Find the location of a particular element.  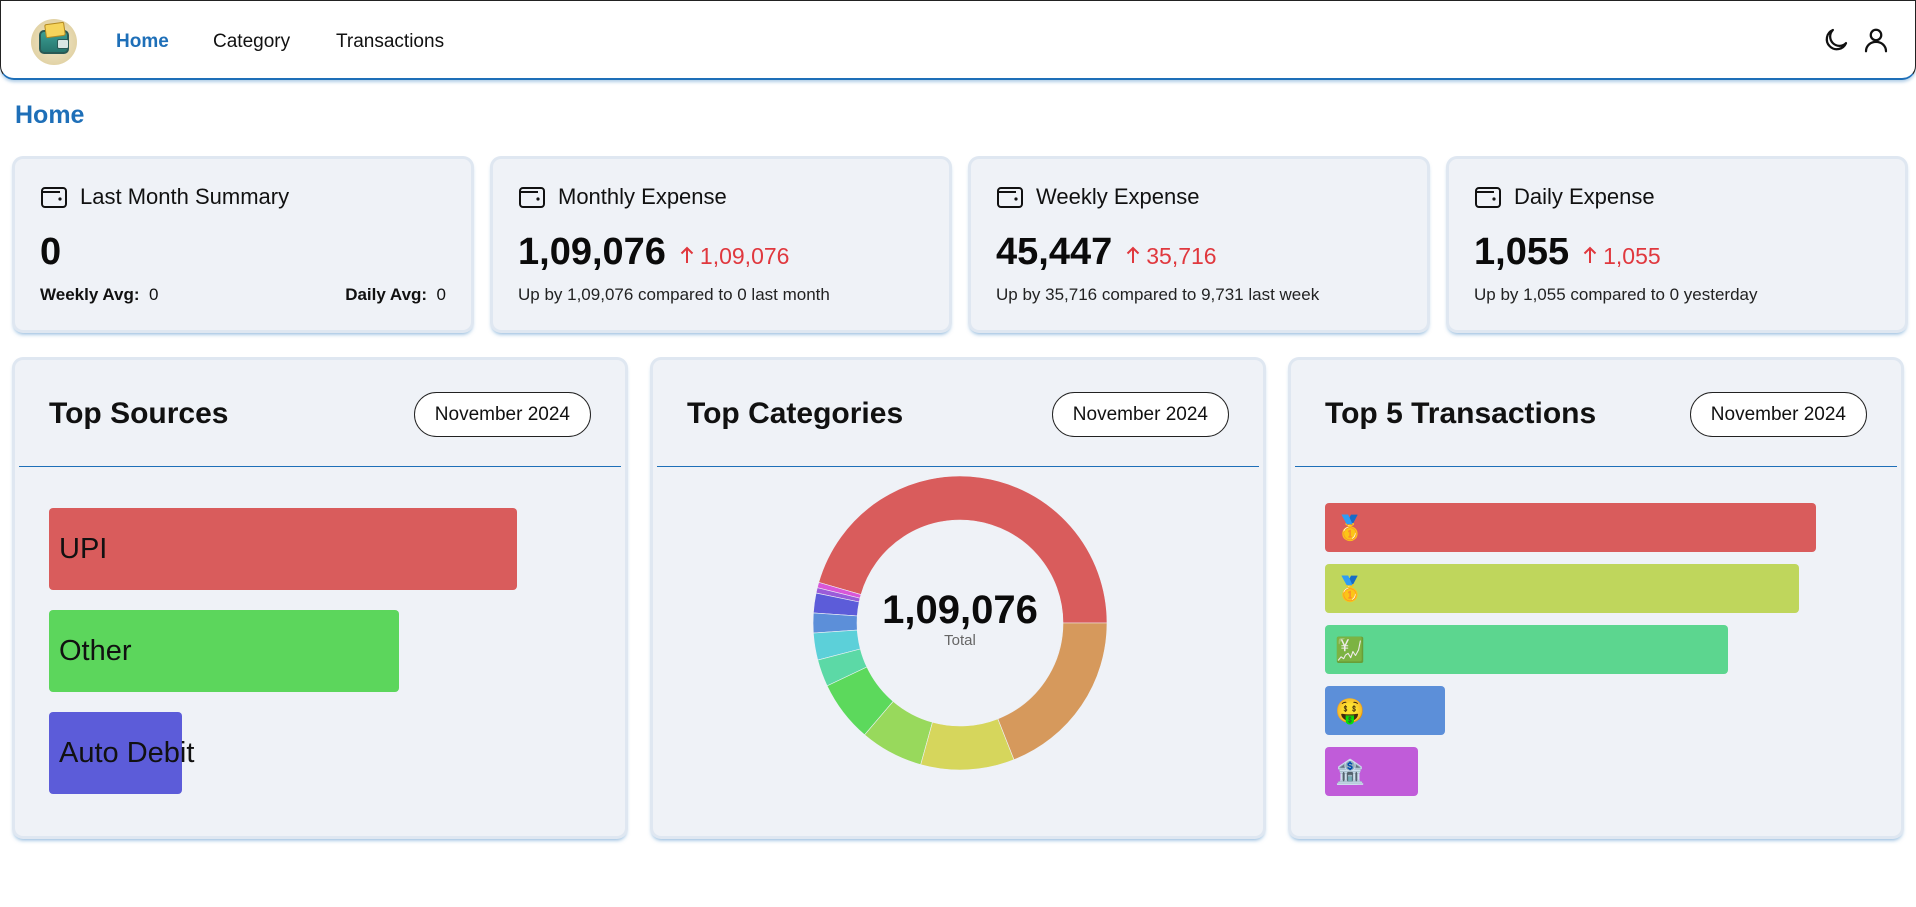

transaction-category-emoji-icon: 🤑 is located at coordinates (1350, 710).